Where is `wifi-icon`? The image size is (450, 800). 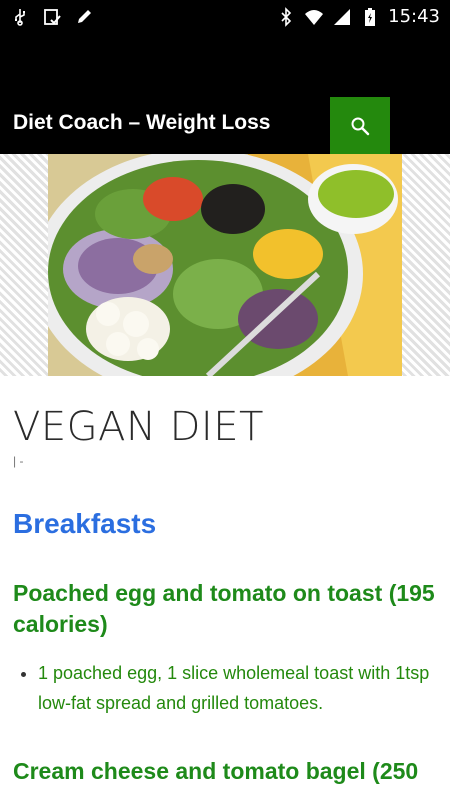 wifi-icon is located at coordinates (314, 17).